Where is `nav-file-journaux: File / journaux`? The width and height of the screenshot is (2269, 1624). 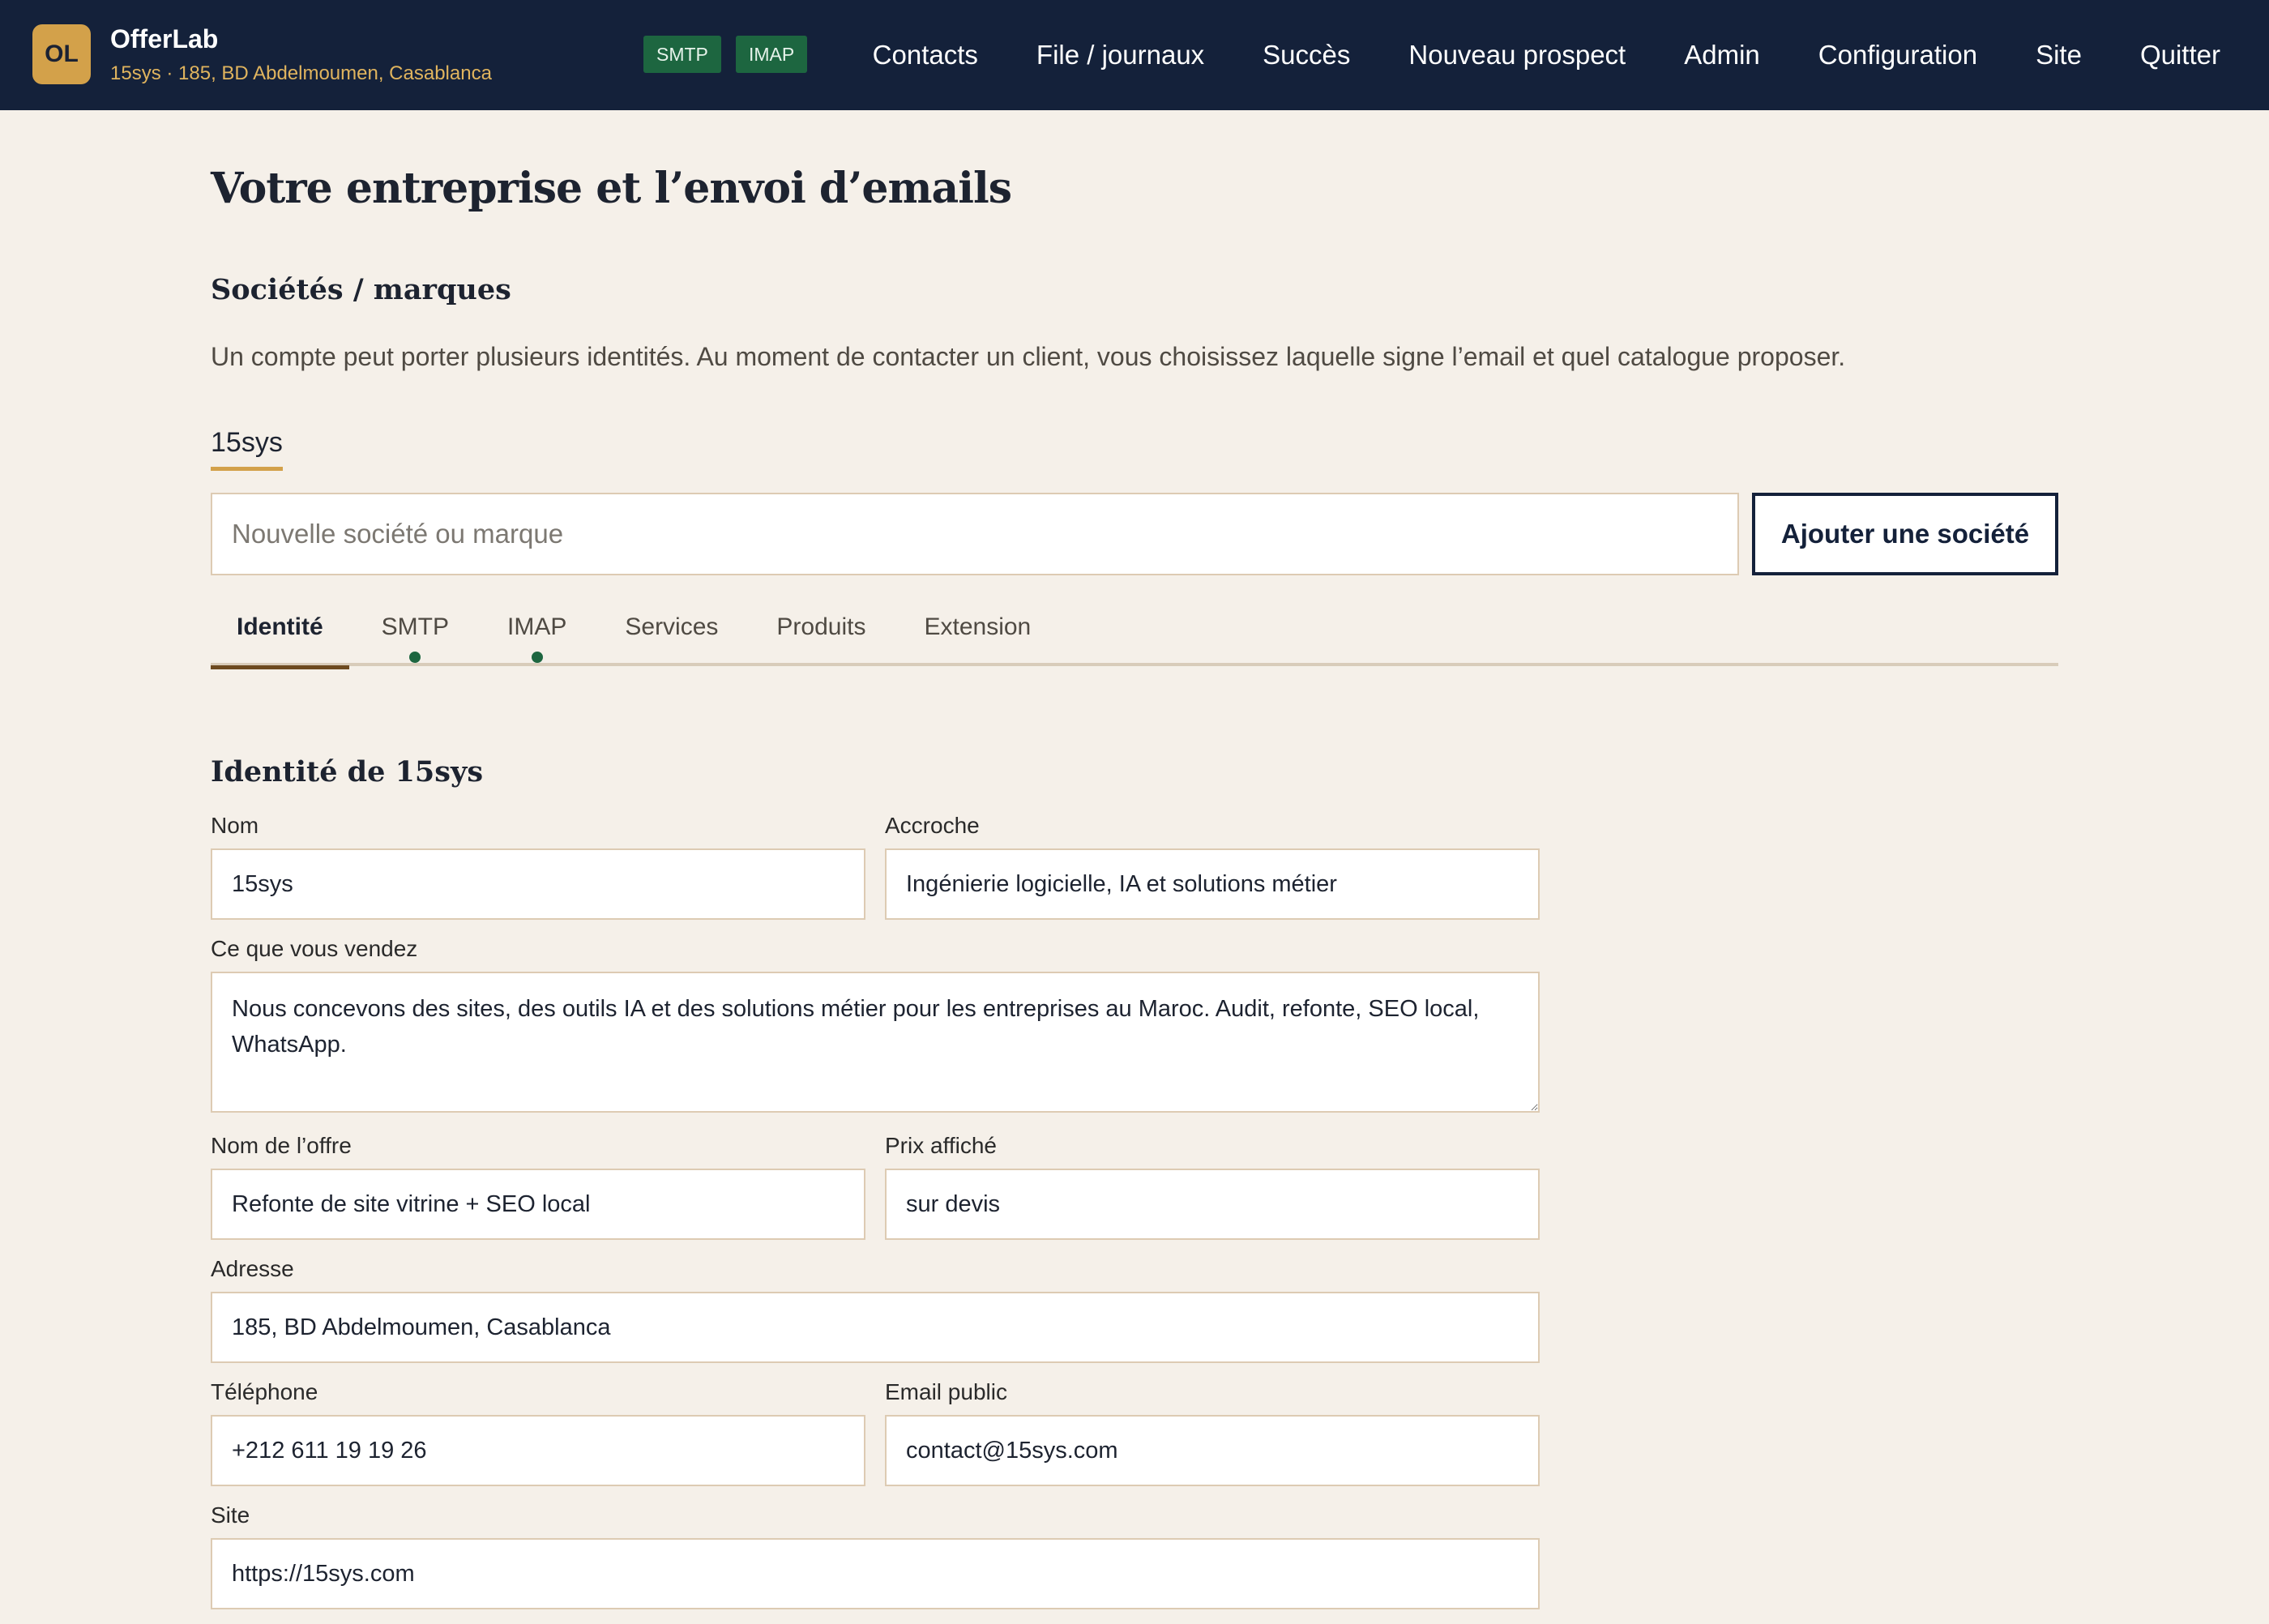
nav-file-journaux: File / journaux is located at coordinates (1120, 55).